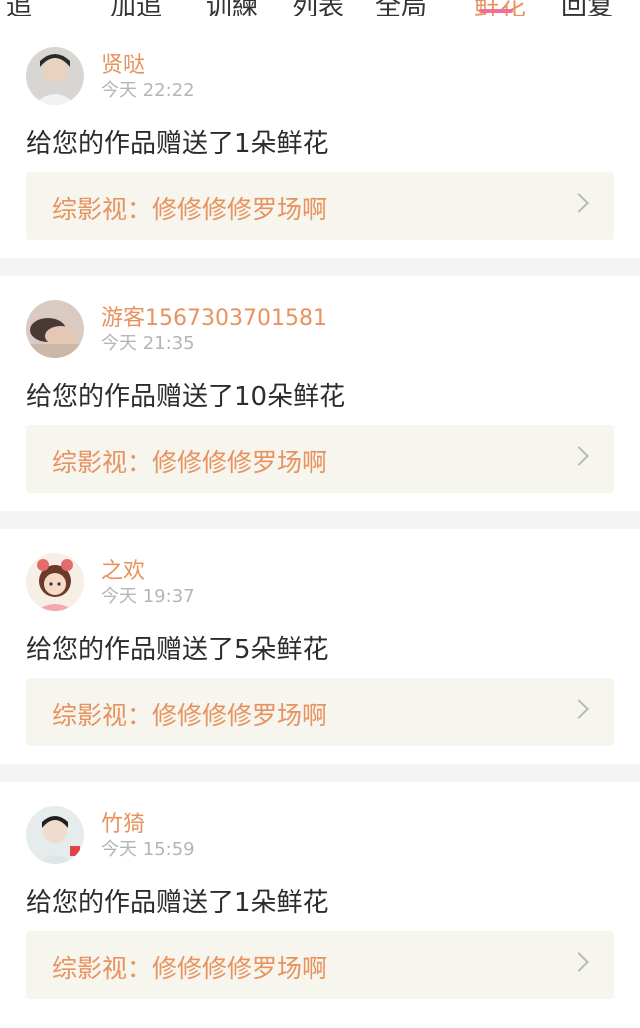  Describe the element at coordinates (136, 8) in the screenshot. I see `tab-item: 加追` at that location.